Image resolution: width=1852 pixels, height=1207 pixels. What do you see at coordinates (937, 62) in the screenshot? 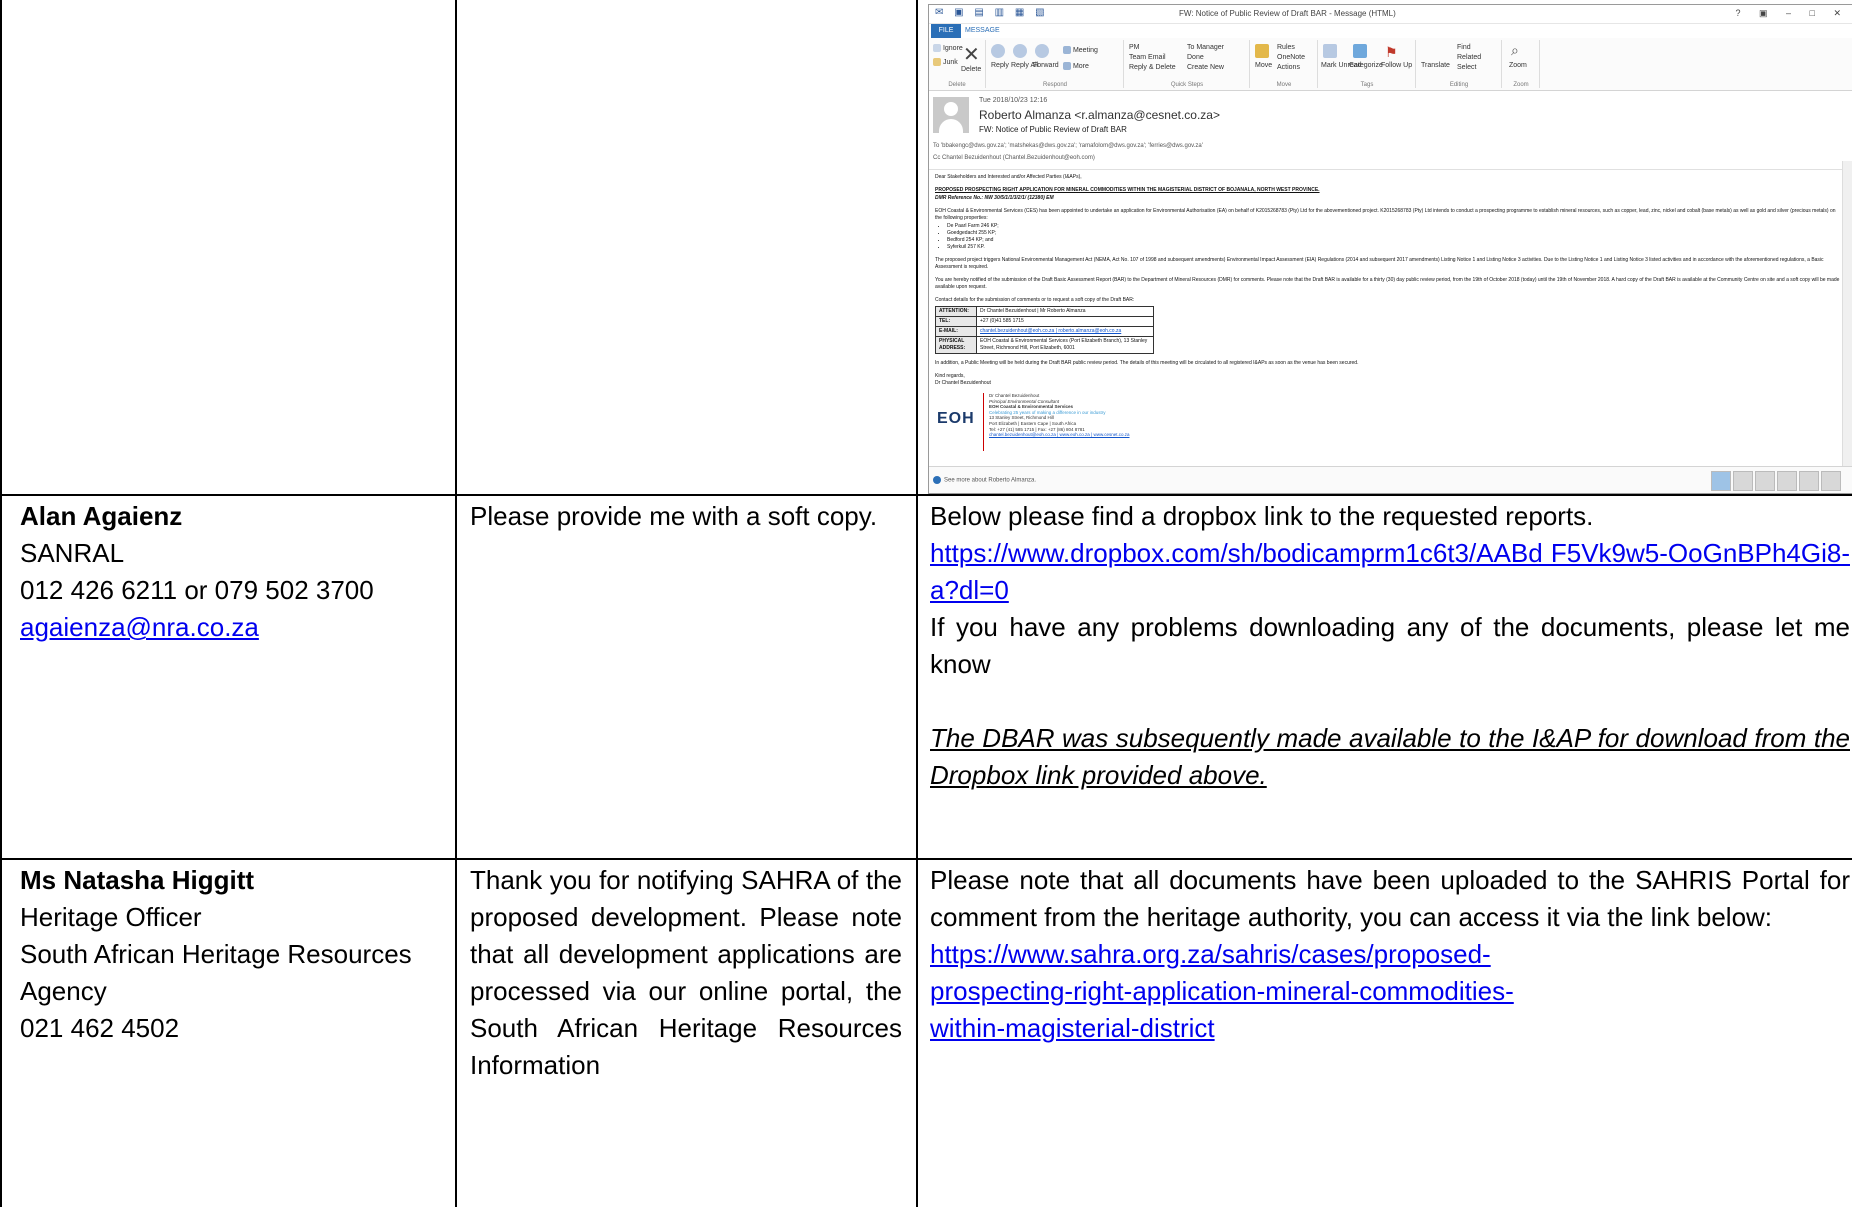
I see `junk-icon` at bounding box center [937, 62].